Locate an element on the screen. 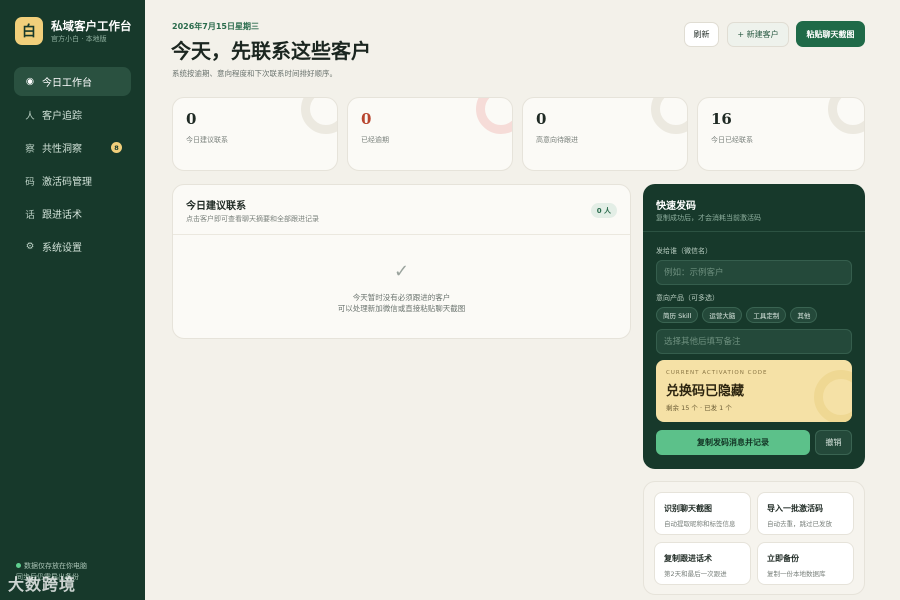 The height and width of the screenshot is (600, 900). sidebar-item-customers: 人 客户追踪 is located at coordinates (72, 114).